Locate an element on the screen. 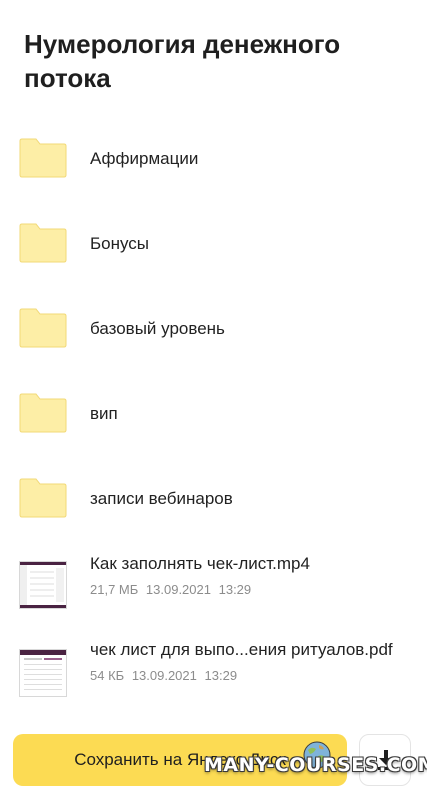 Image resolution: width=427 pixels, height=800 pixels. save-to-yandex-disk-button: Сохранить на Яндекс.Диск is located at coordinates (180, 760).